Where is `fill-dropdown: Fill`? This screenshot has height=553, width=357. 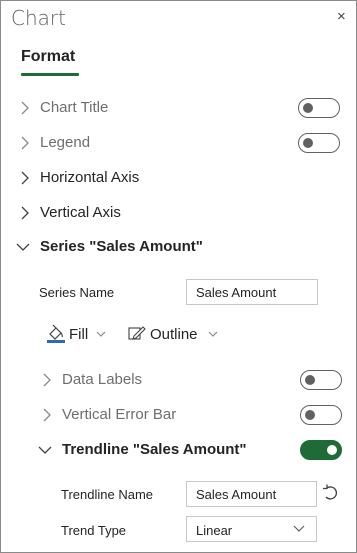 fill-dropdown: Fill is located at coordinates (78, 335).